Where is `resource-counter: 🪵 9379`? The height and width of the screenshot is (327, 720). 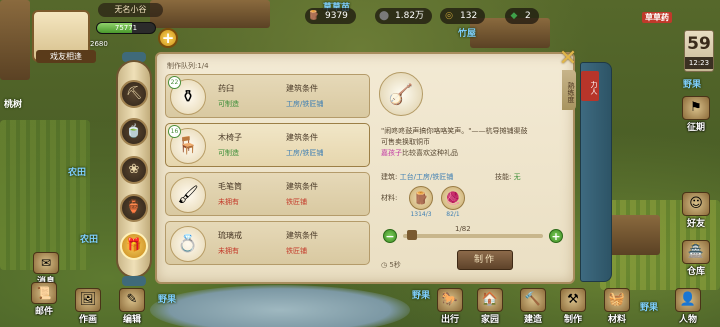
resource-counter: 🪵 9379 is located at coordinates (330, 16).